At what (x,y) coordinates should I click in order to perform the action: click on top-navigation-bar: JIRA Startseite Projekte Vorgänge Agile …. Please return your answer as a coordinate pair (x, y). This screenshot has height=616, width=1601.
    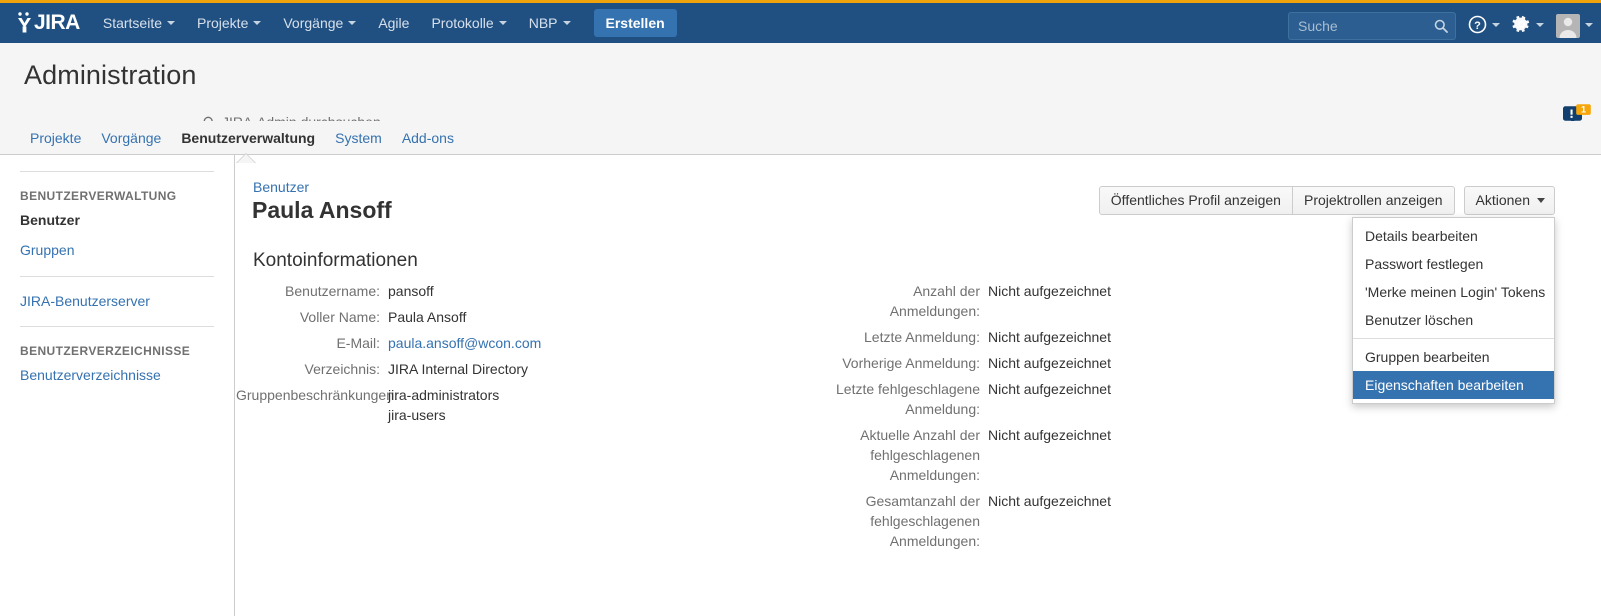
    Looking at the image, I should click on (800, 21).